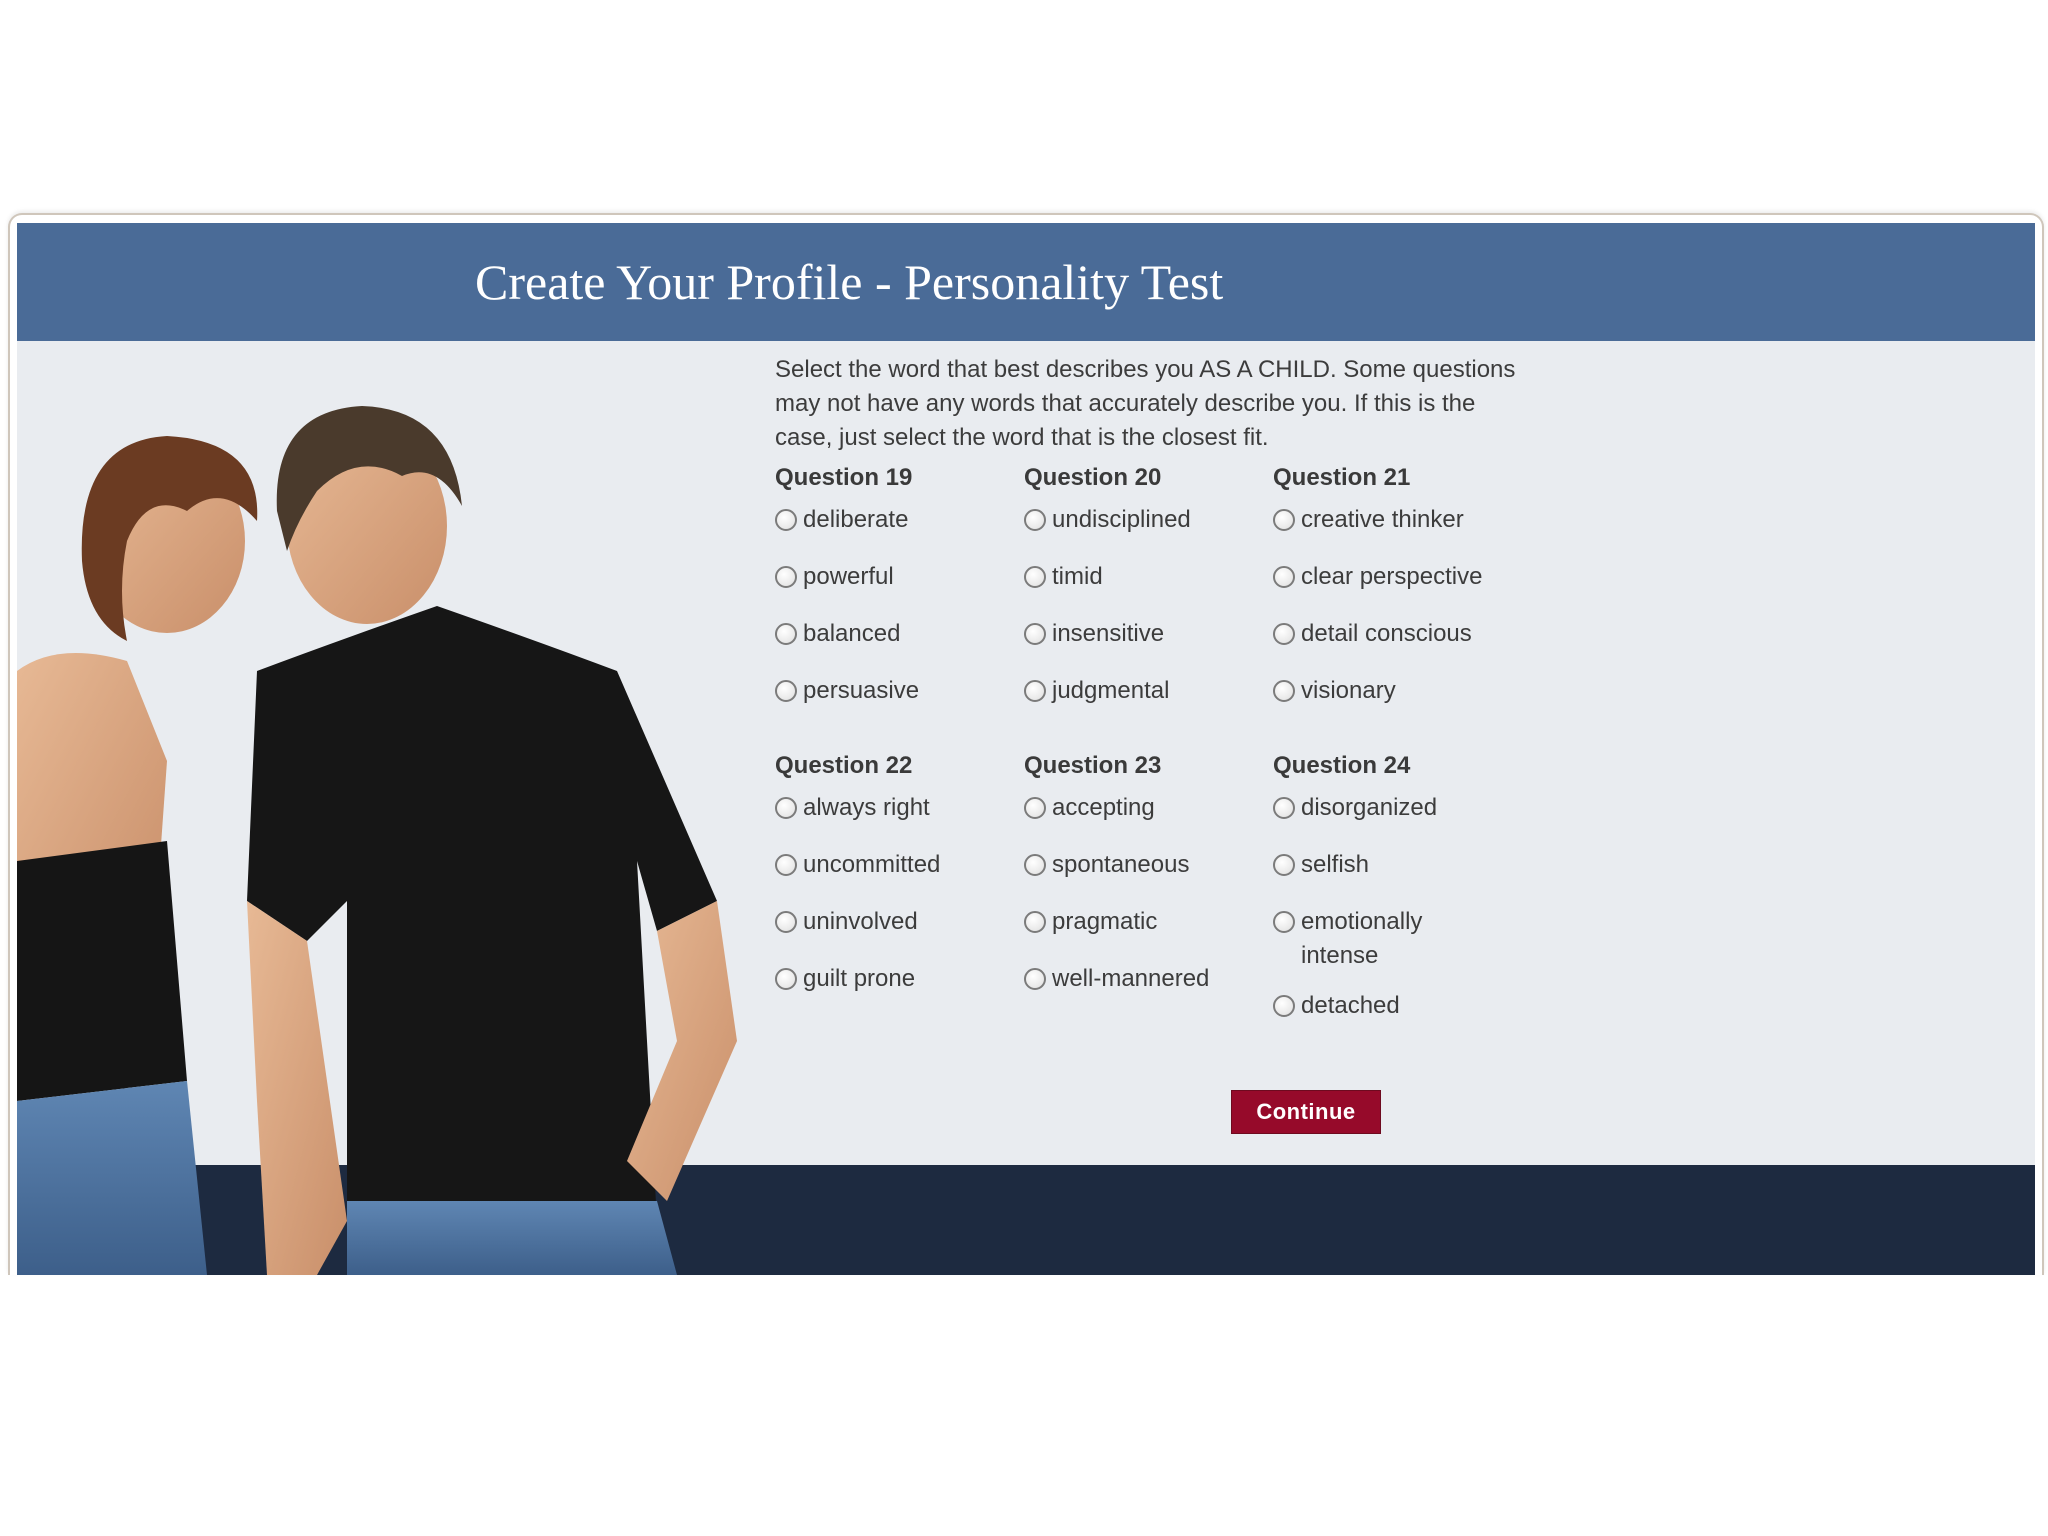 This screenshot has height=1536, width=2048. I want to click on option-balanced: balanced, so click(895, 634).